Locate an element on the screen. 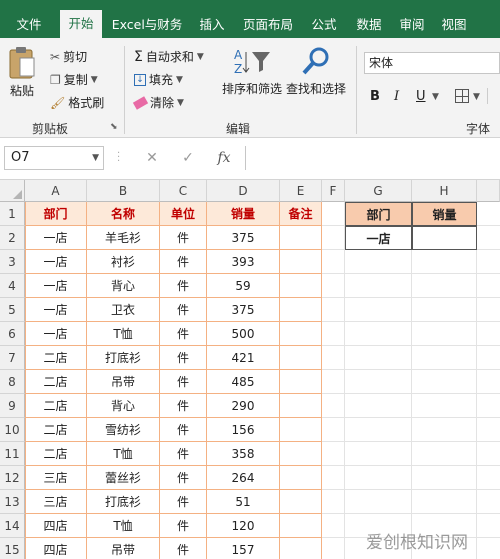 This screenshot has width=500, height=559. formula-input is located at coordinates (372, 158).